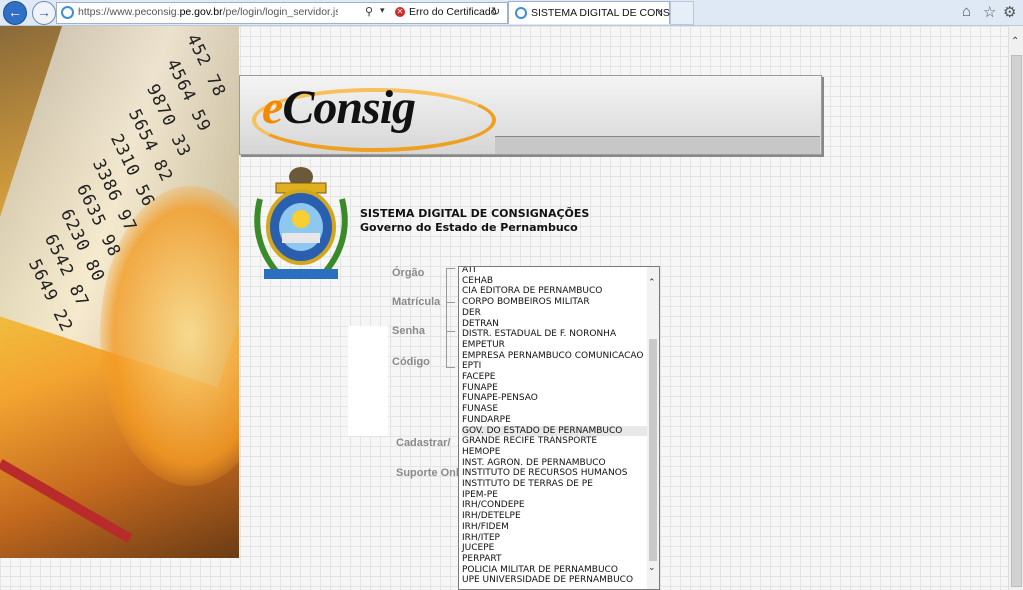 This screenshot has width=1023, height=590. Describe the element at coordinates (554, 473) in the screenshot. I see `orgao-option: INSTITUTO DE RECURSOS HUMANOS` at that location.